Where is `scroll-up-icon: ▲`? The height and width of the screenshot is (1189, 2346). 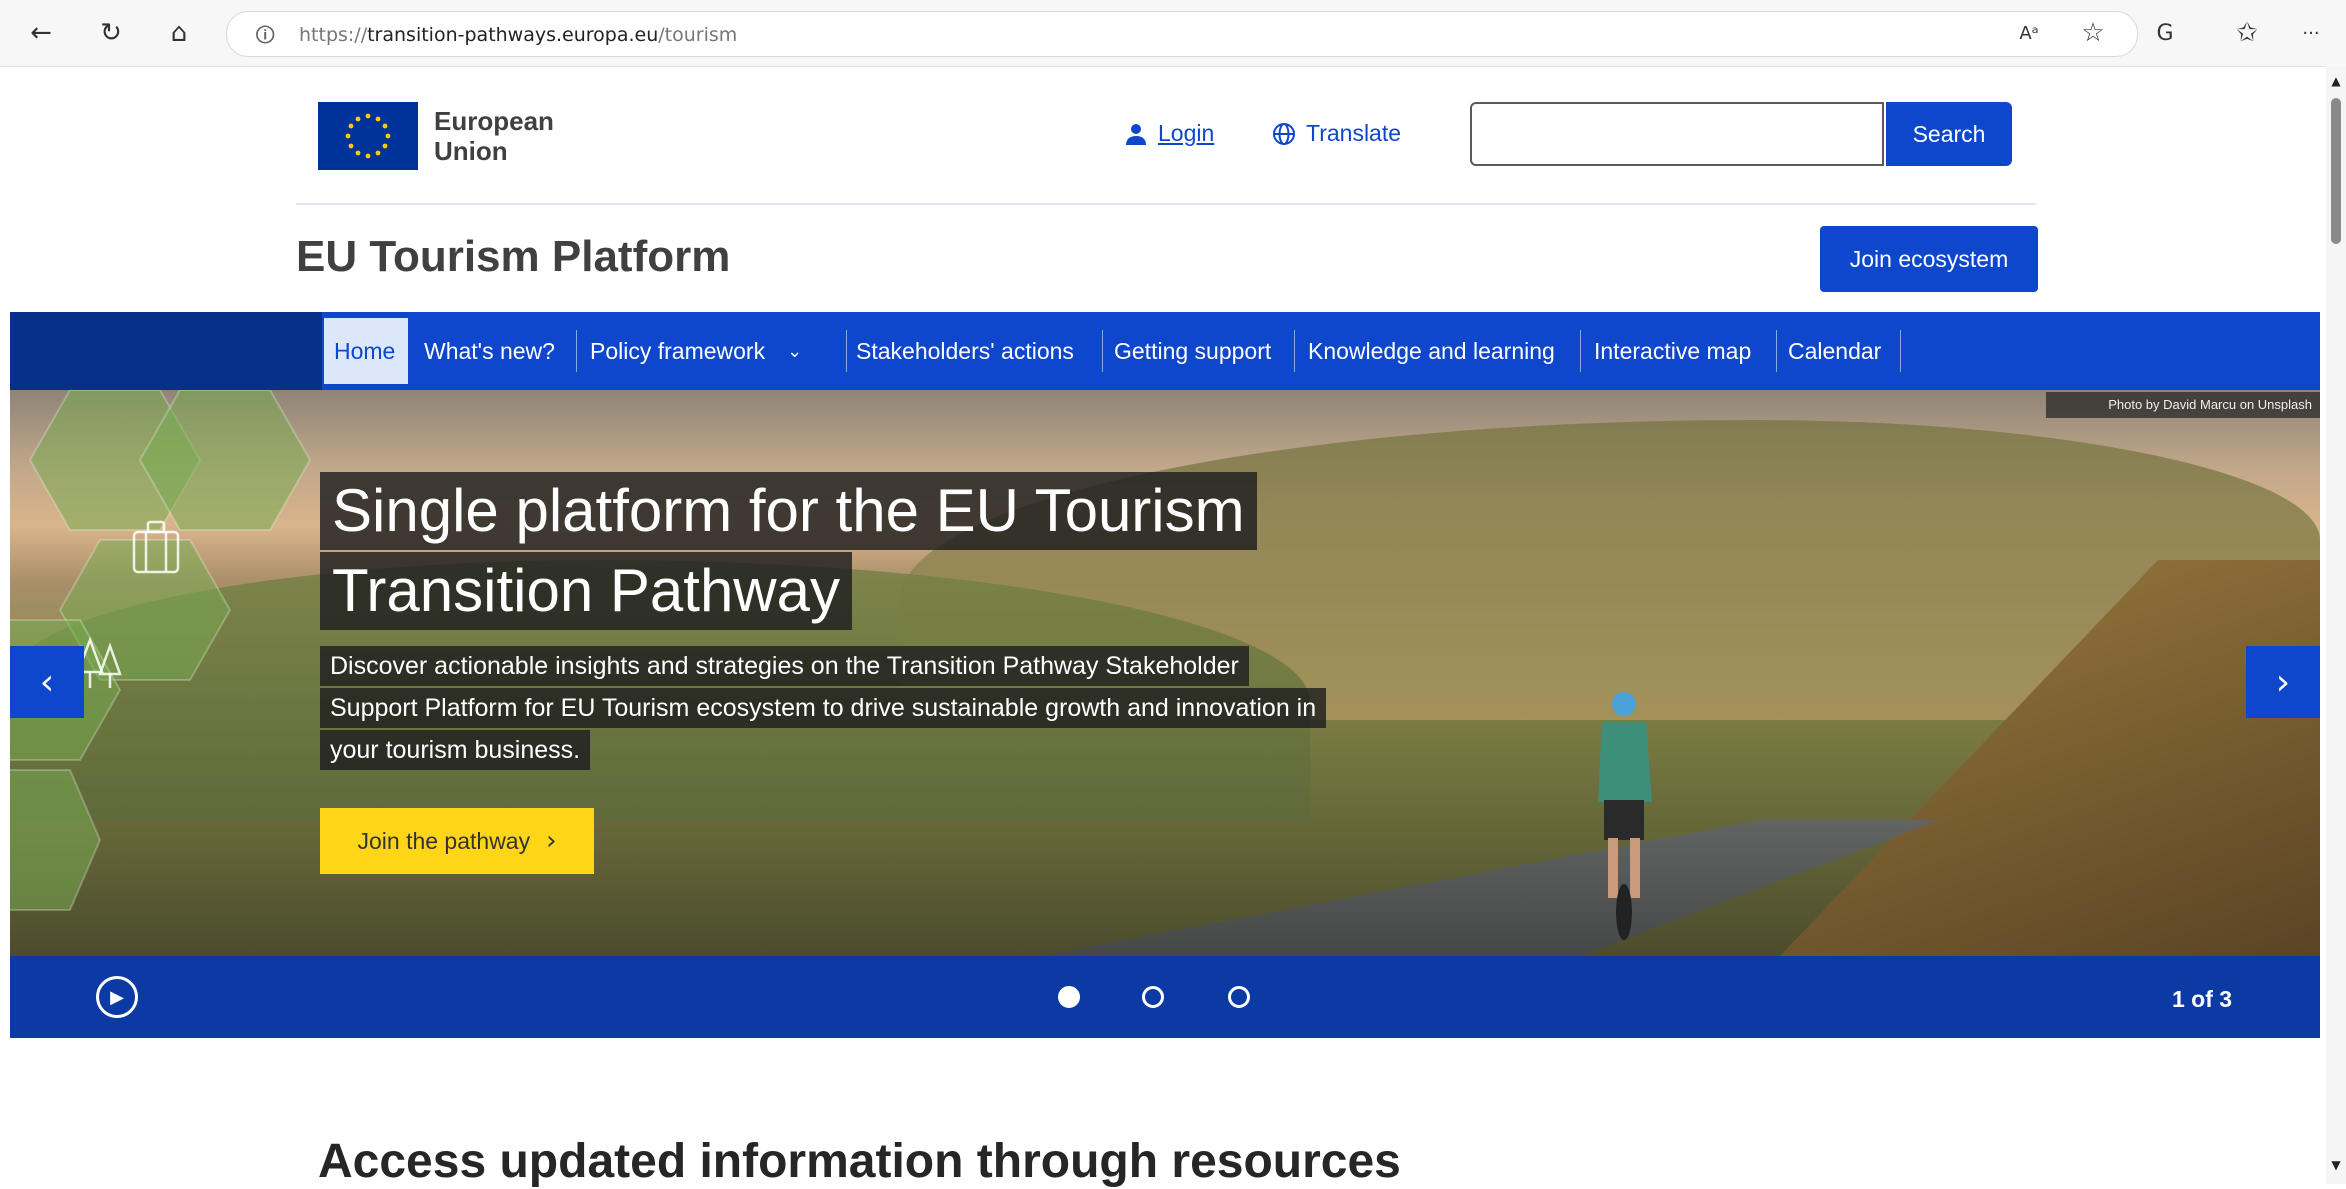
scroll-up-icon: ▲ is located at coordinates (2336, 81).